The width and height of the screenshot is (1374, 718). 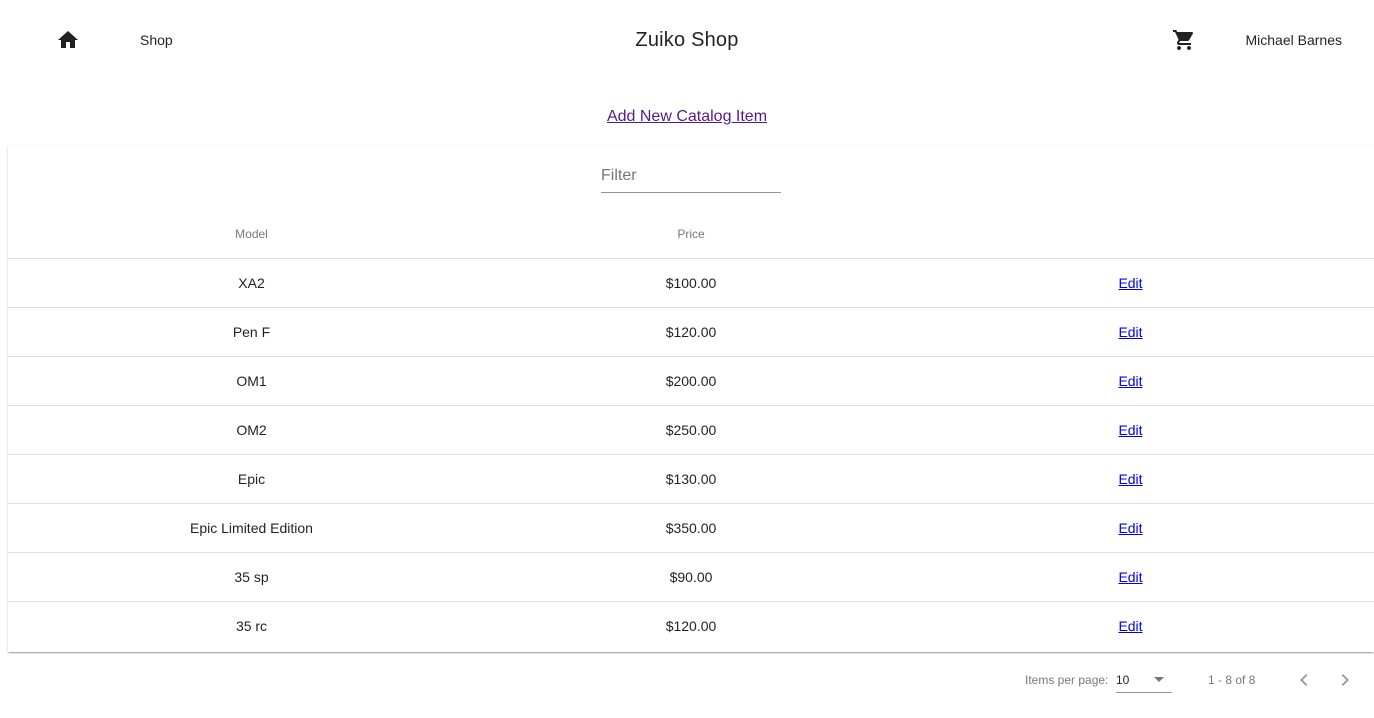 I want to click on paginator: Items per page: 10 1 - 8 of 8, so click(x=687, y=681).